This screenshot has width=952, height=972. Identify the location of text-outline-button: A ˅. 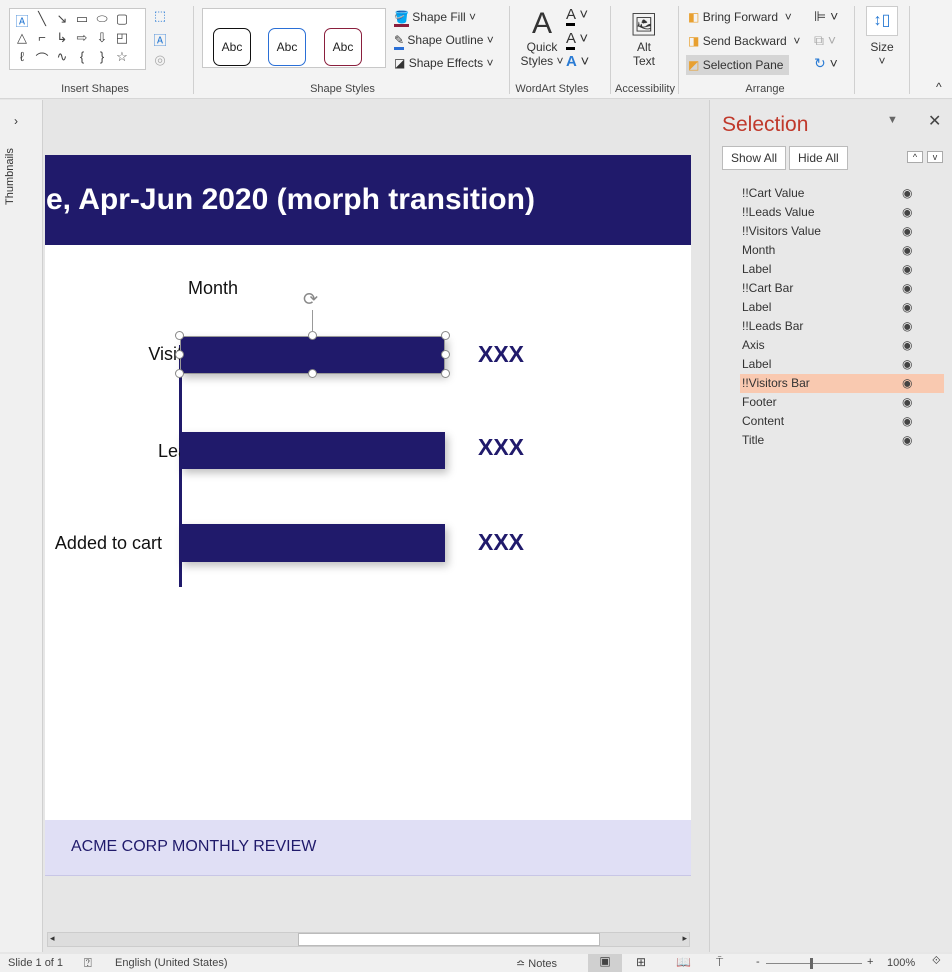
(577, 40).